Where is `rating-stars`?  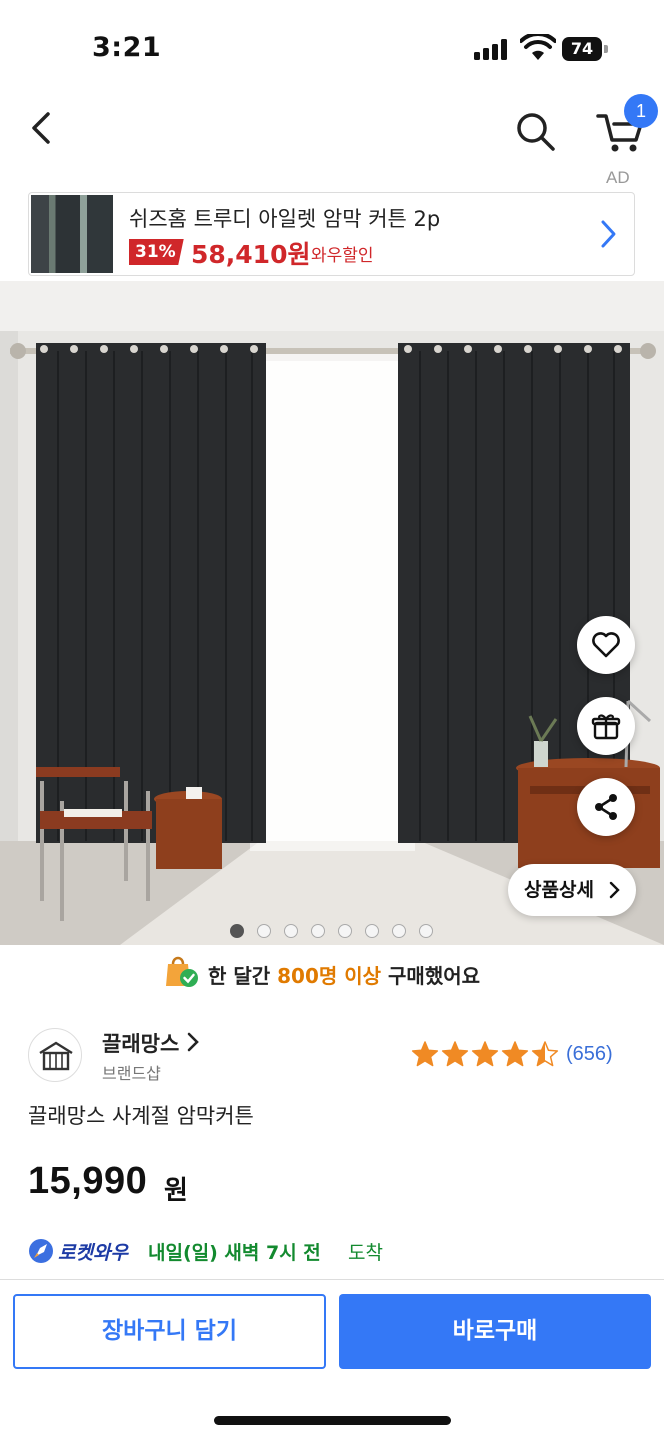
rating-stars is located at coordinates (485, 1055).